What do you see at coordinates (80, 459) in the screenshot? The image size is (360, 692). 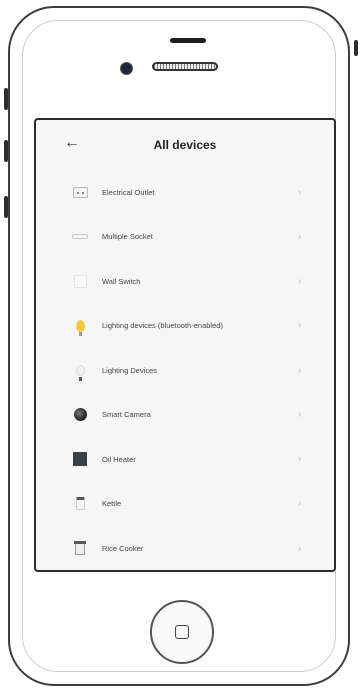 I see `heater-icon` at bounding box center [80, 459].